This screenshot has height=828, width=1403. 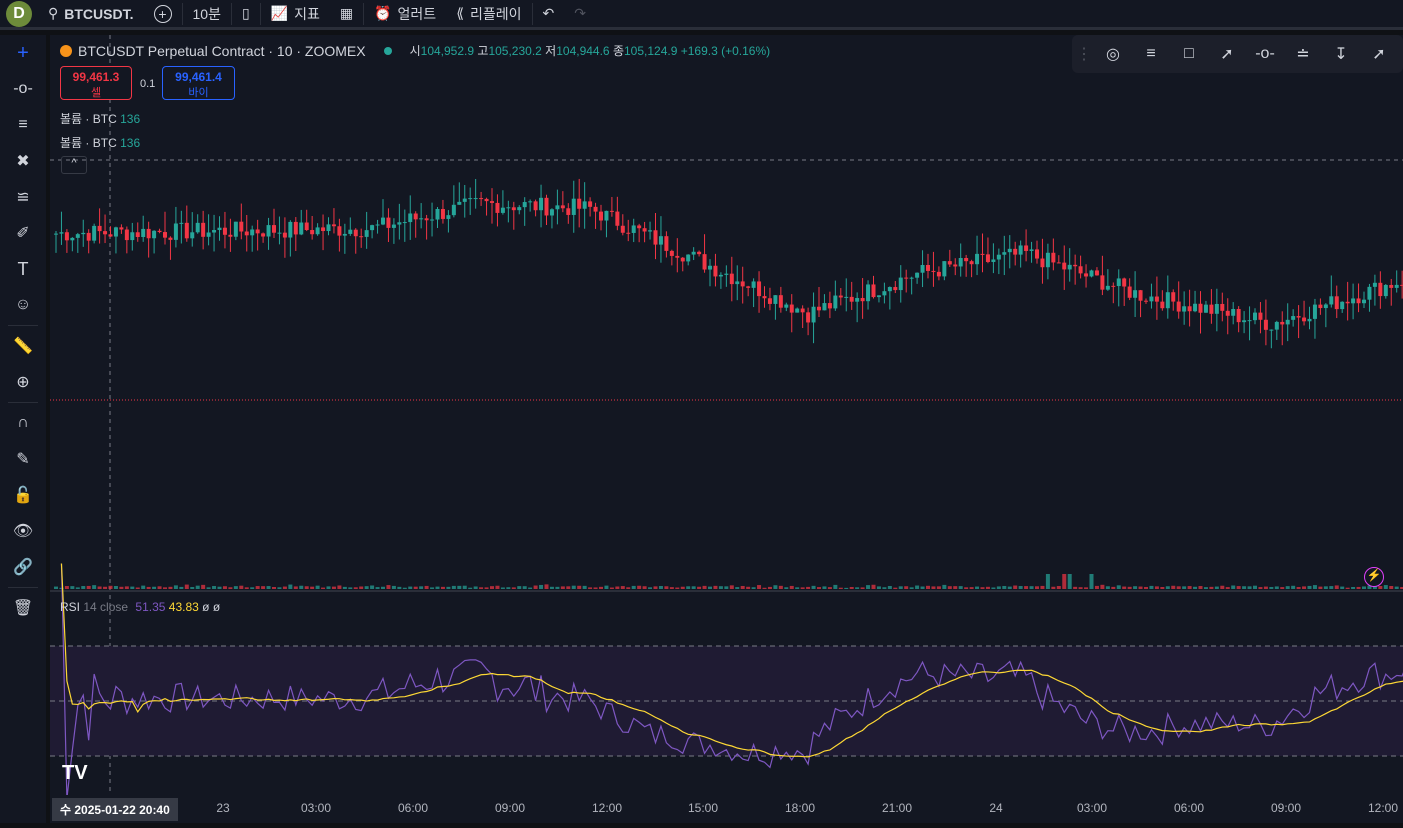 I want to click on symbol-title: BTCUSDT Perpetual Contract · 10 · ZOOMEX, so click(x=222, y=51).